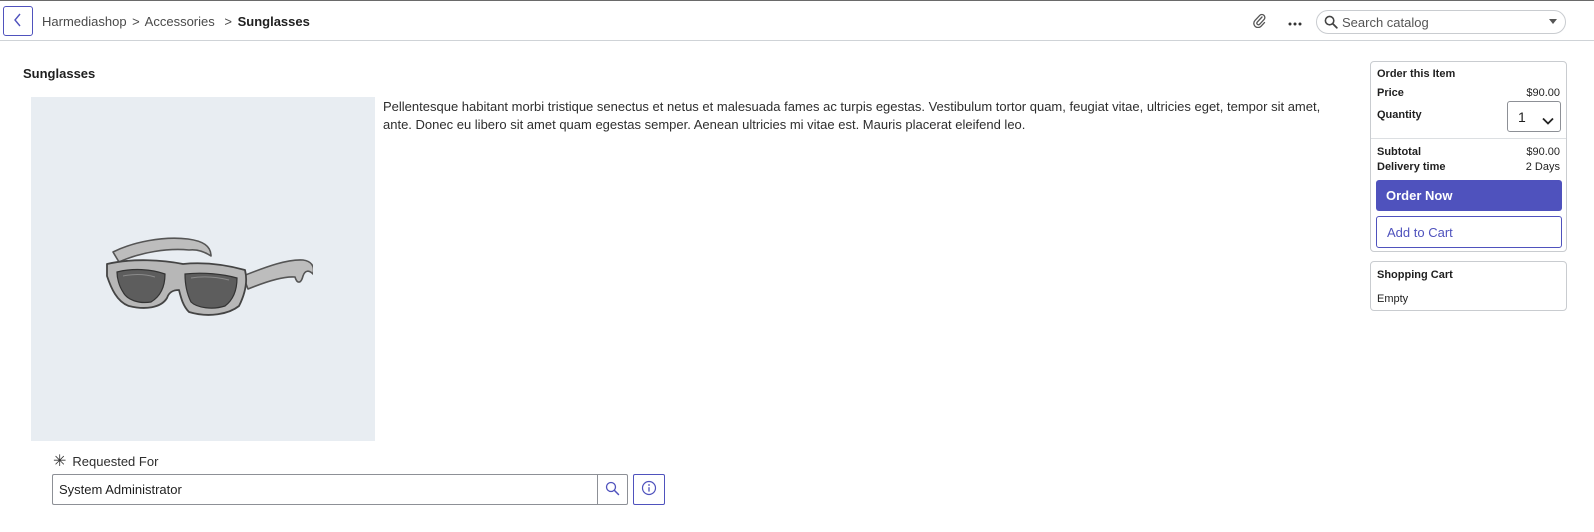 This screenshot has width=1594, height=532. Describe the element at coordinates (1468, 152) in the screenshot. I see `subtotal-row: Subtotal $90.00` at that location.